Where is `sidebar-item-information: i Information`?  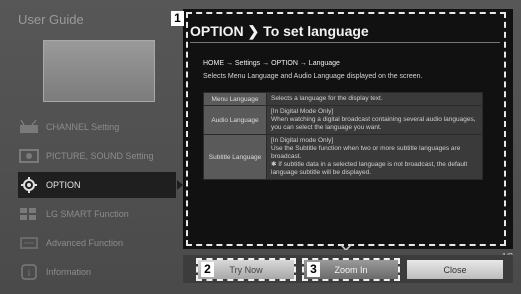
sidebar-item-information: i Information is located at coordinates (97, 272).